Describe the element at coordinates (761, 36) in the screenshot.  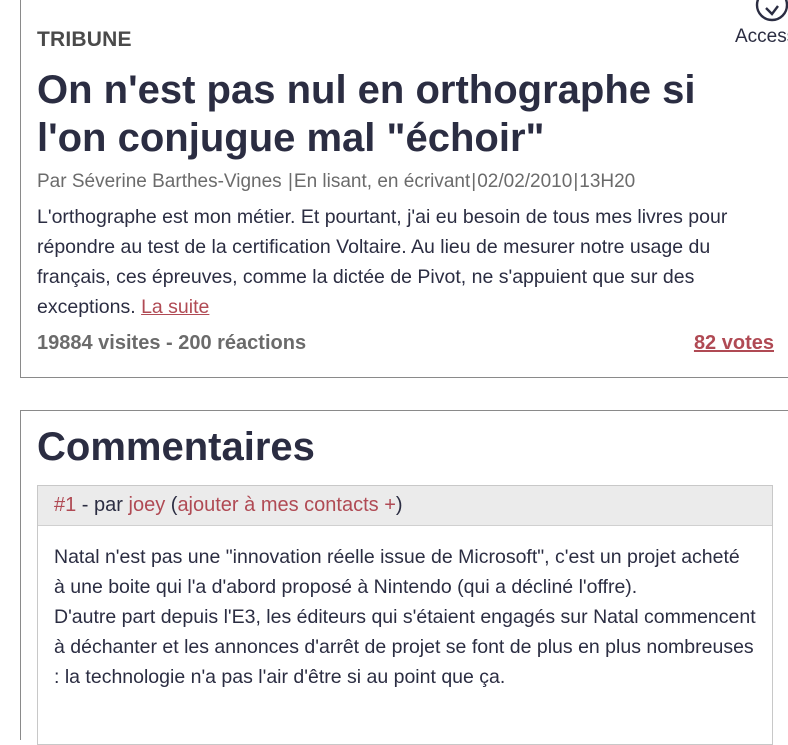
I see `accessibility-label: Accessibilité` at that location.